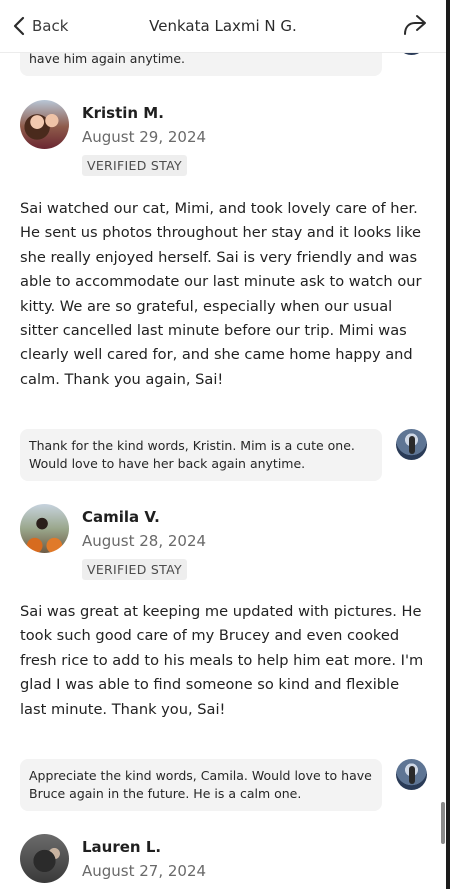 Image resolution: width=450 pixels, height=889 pixels. Describe the element at coordinates (144, 871) in the screenshot. I see `review-date: August 27, 2024` at that location.